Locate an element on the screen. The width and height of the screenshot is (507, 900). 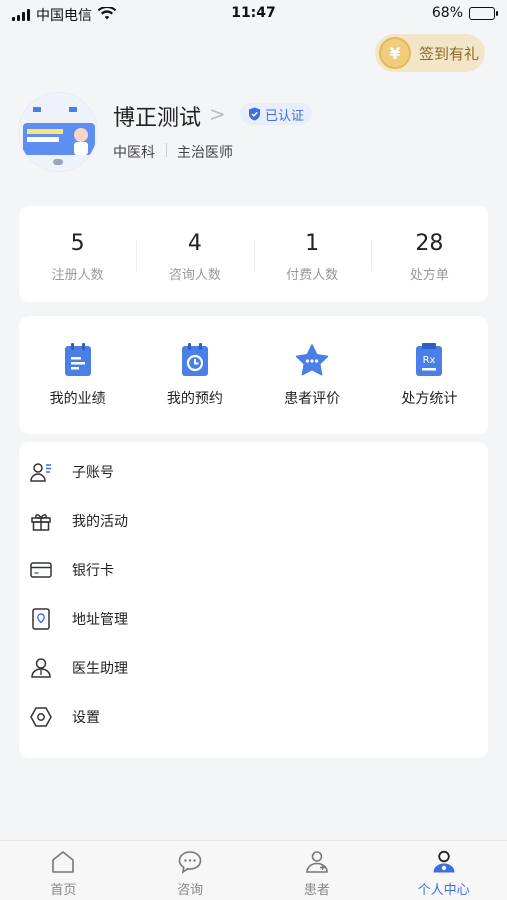
gift-icon is located at coordinates (41, 521).